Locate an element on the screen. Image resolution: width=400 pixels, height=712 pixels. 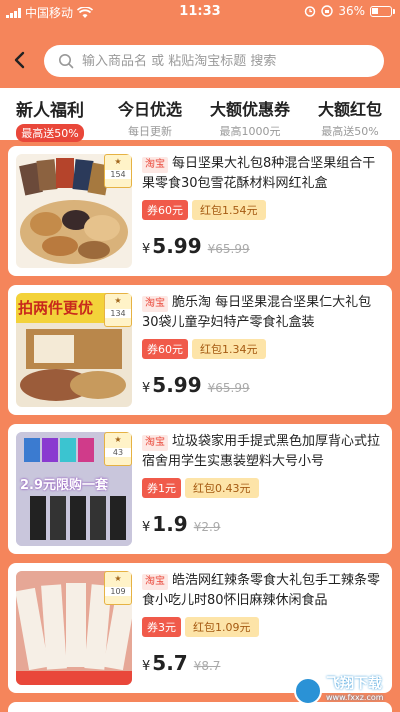
product-title: 淘宝 每日坚果大礼包8种混合坚果组合干果零食30包雪花酥材料网红礼盒 is located at coordinates (262, 174).